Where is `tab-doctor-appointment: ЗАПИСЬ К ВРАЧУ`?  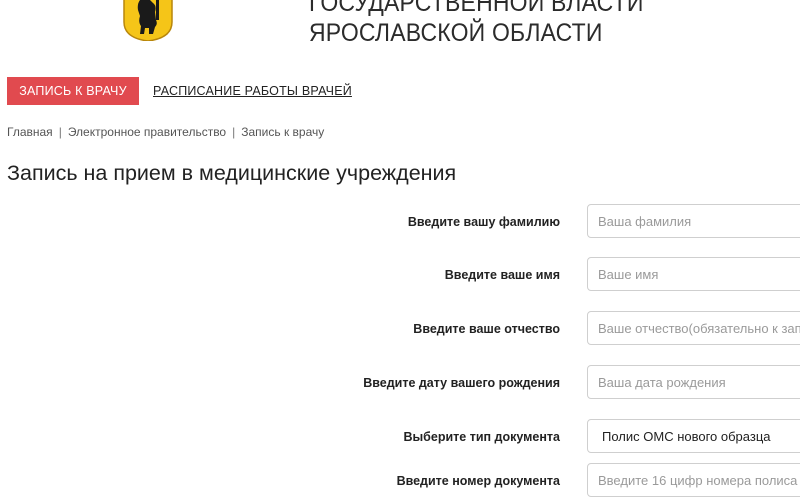
tab-doctor-appointment: ЗАПИСЬ К ВРАЧУ is located at coordinates (73, 91).